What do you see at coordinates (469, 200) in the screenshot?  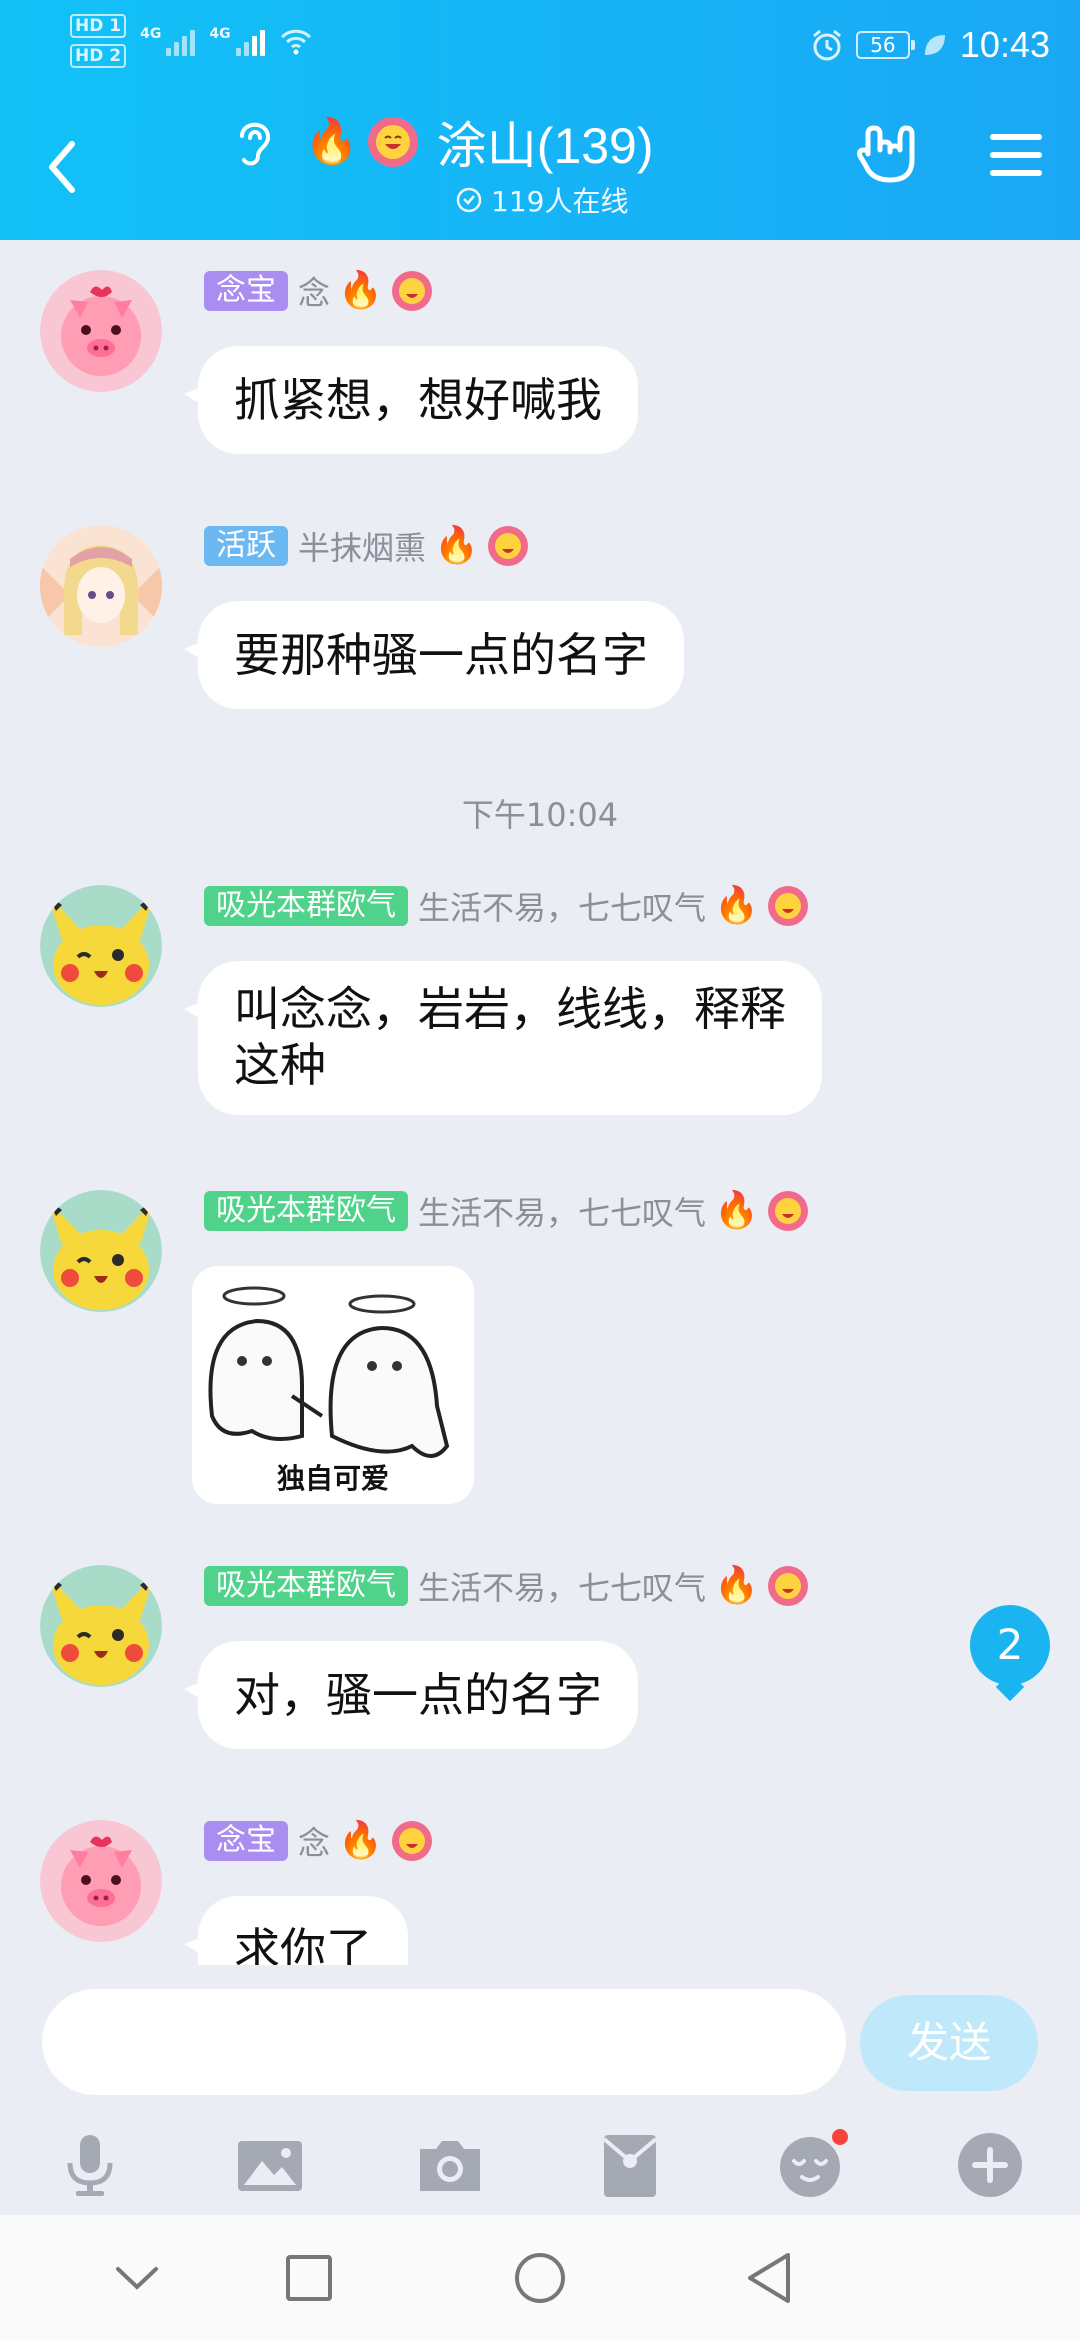 I see `check-circle-icon` at bounding box center [469, 200].